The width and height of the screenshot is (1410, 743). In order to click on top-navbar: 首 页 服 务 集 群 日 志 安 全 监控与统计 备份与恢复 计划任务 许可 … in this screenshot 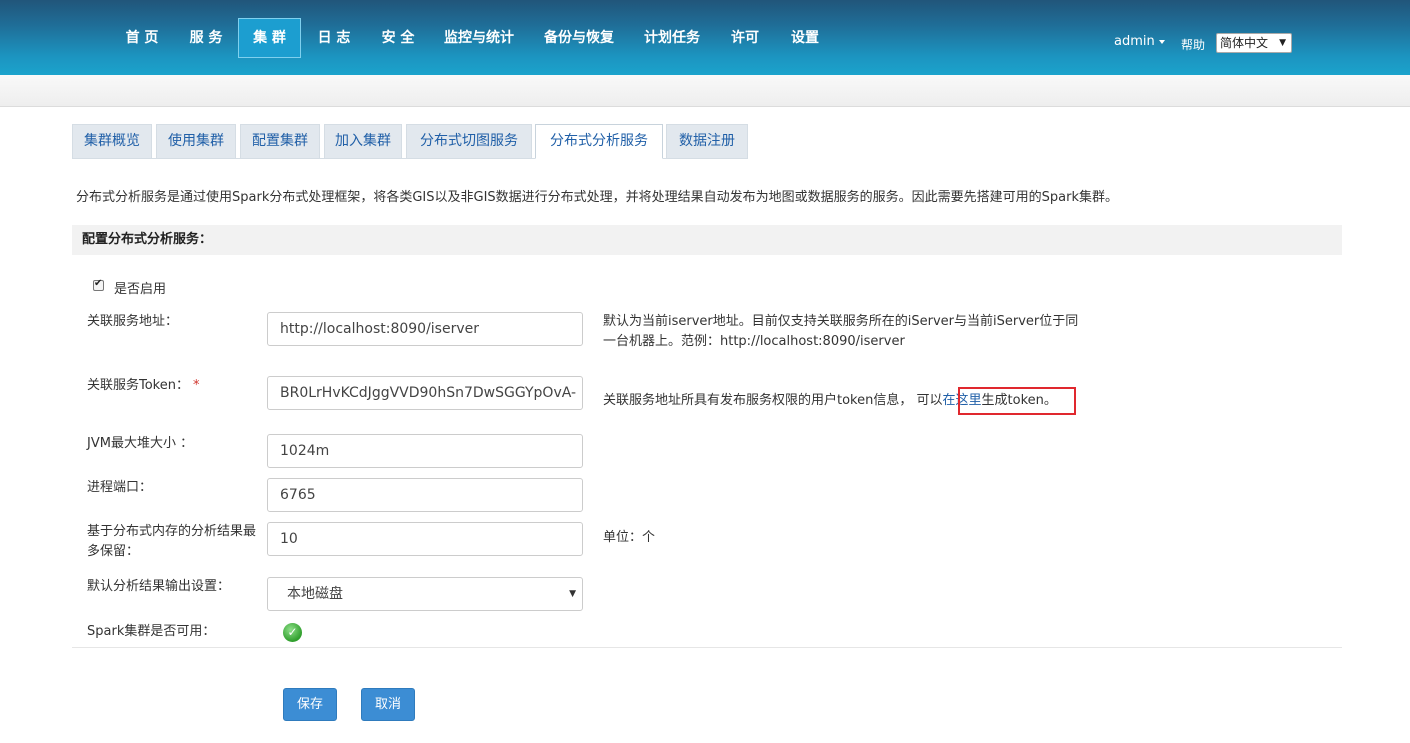, I will do `click(705, 37)`.